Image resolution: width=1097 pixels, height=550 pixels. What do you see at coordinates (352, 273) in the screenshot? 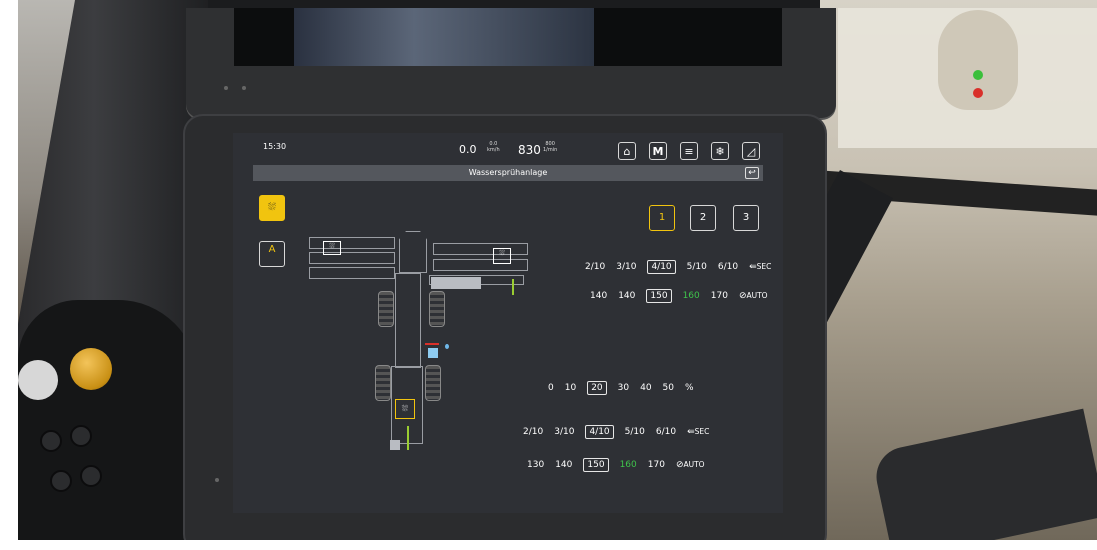
I see `boom-left-bottom` at bounding box center [352, 273].